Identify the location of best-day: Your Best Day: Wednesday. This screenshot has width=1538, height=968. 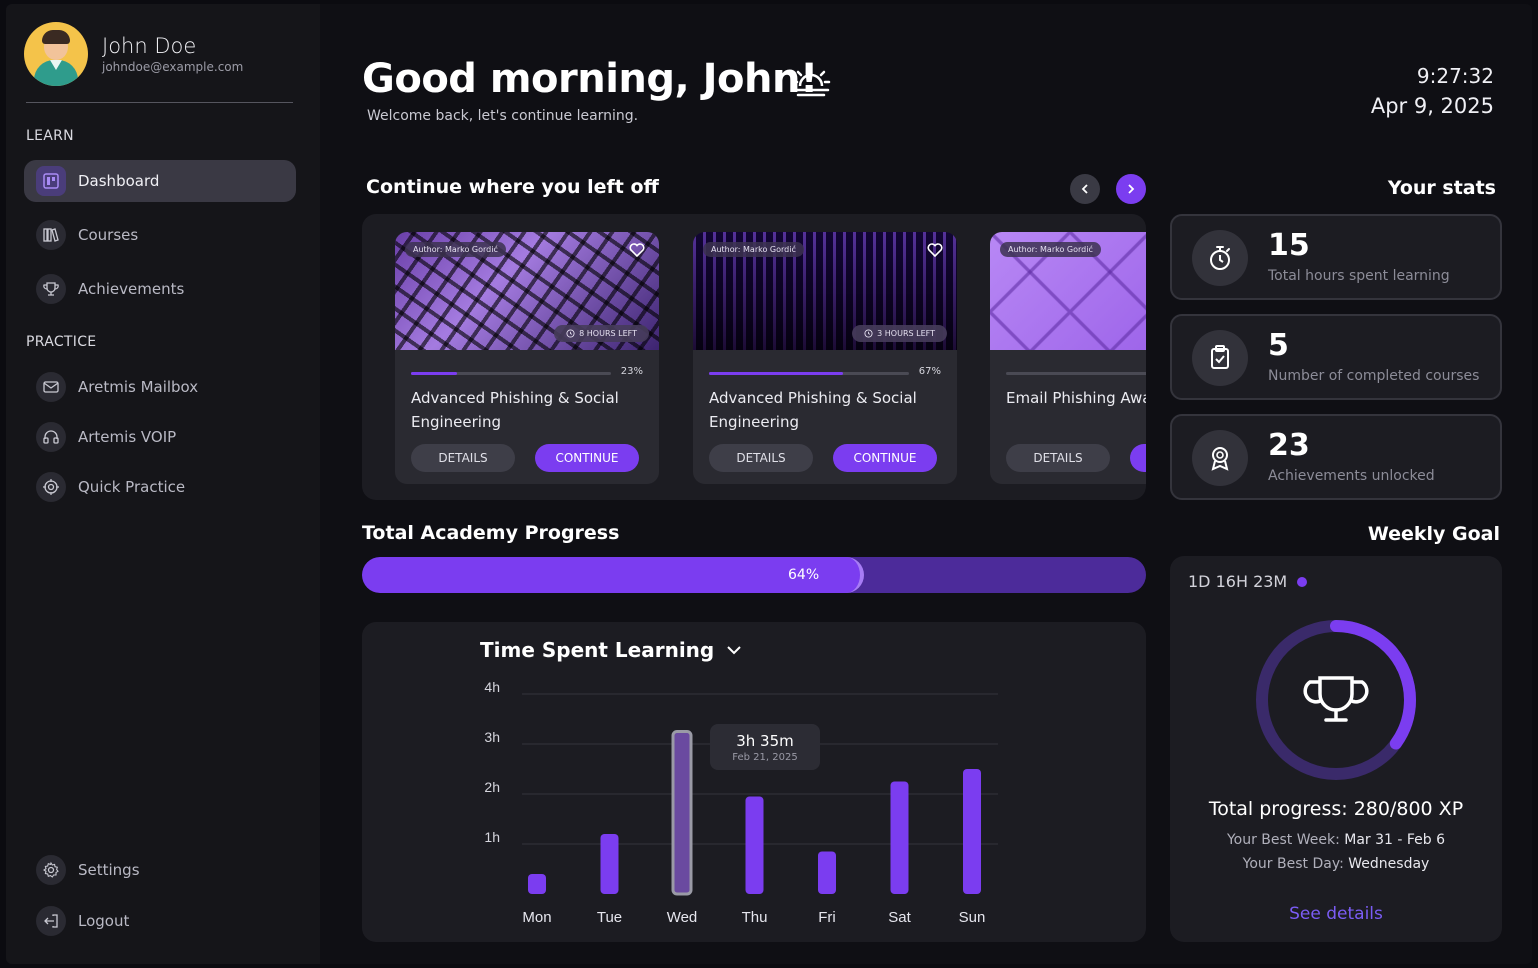
(1336, 864).